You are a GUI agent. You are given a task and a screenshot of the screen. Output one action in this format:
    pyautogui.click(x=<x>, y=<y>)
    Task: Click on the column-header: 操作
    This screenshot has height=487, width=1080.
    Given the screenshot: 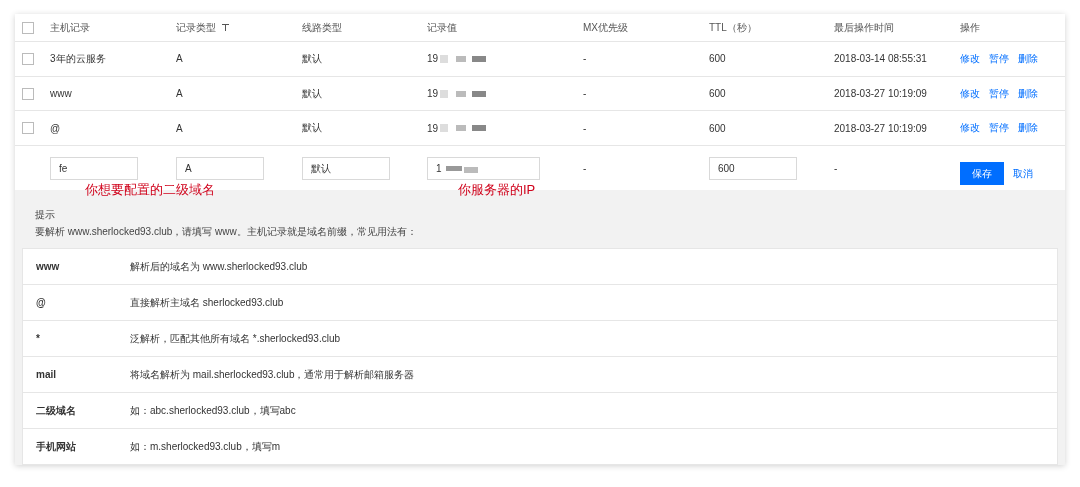 What is the action you would take?
    pyautogui.click(x=970, y=27)
    